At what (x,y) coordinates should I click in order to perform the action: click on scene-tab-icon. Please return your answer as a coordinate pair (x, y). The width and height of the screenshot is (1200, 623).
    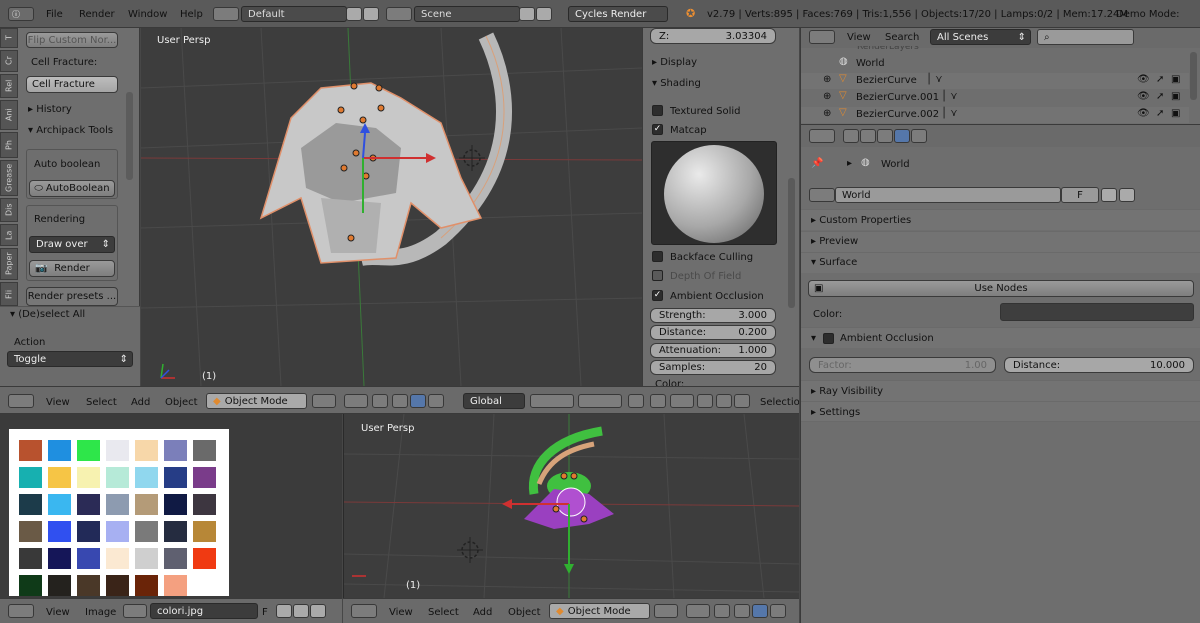
    Looking at the image, I should click on (885, 136).